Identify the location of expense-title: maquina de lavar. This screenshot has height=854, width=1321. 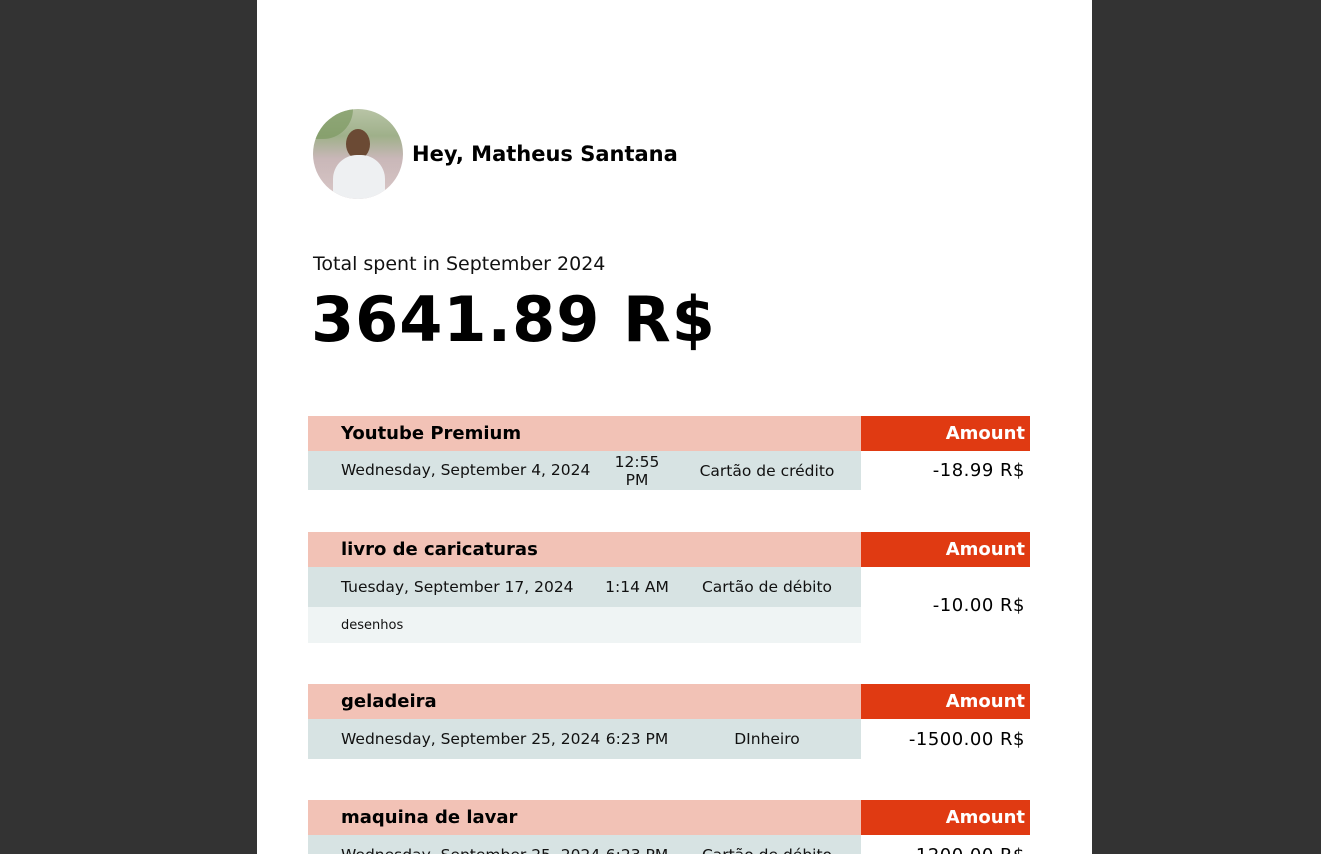
(584, 817).